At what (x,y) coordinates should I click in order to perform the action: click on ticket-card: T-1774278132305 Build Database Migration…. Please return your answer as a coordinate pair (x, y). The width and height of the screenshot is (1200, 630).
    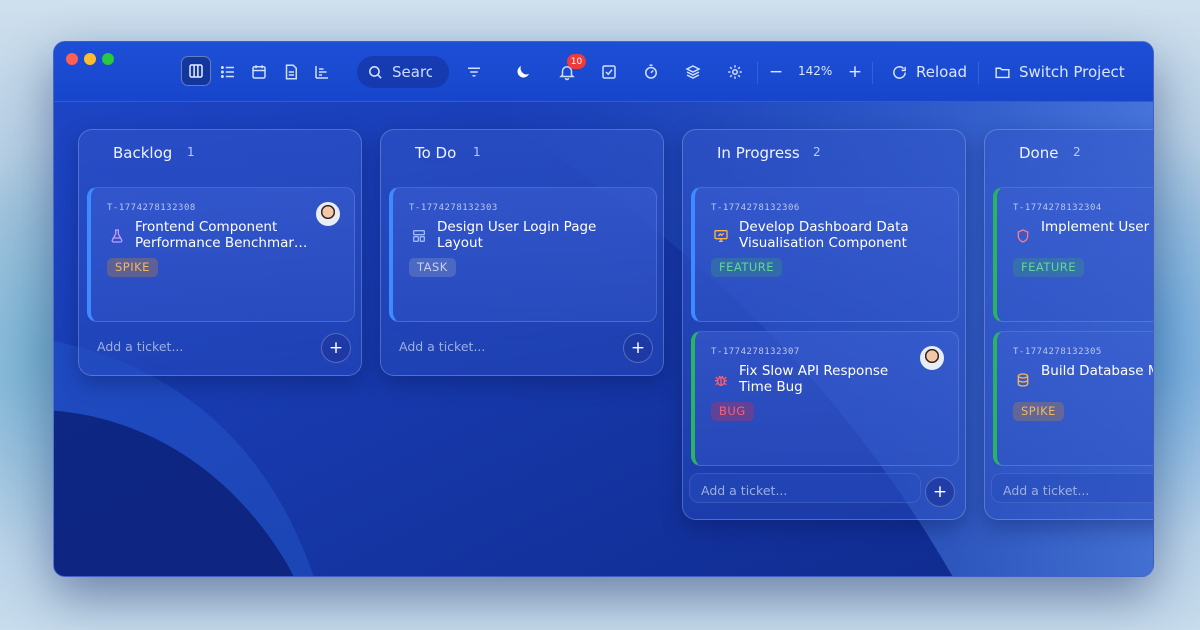
    Looking at the image, I should click on (1073, 398).